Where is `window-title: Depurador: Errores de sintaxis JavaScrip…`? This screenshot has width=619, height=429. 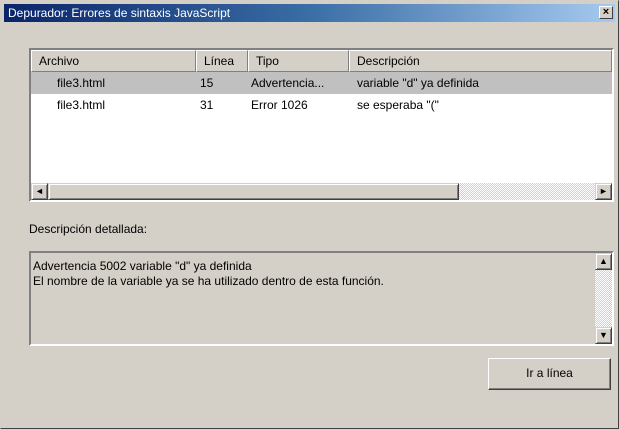
window-title: Depurador: Errores de sintaxis JavaScrip… is located at coordinates (119, 13).